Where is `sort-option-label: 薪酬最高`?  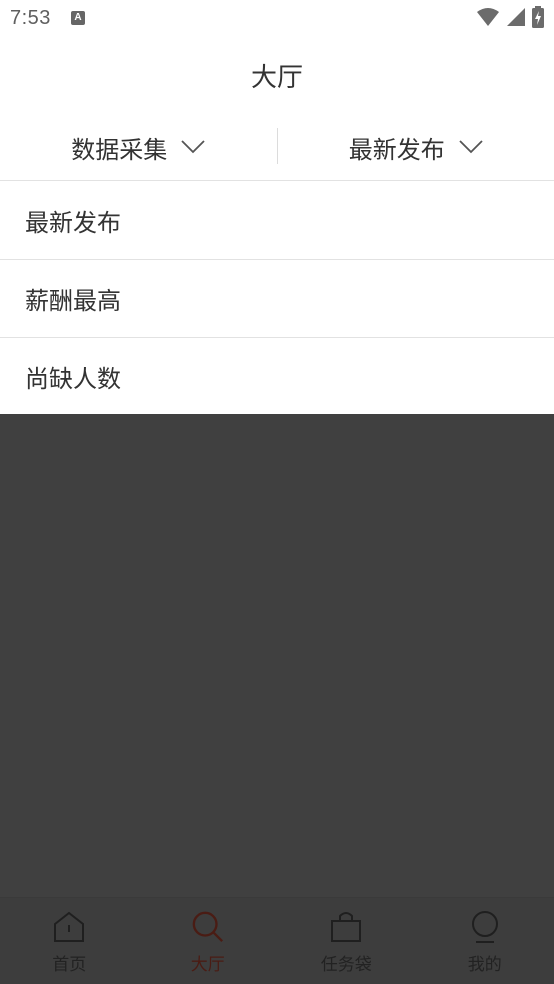
sort-option-label: 薪酬最高 is located at coordinates (73, 301).